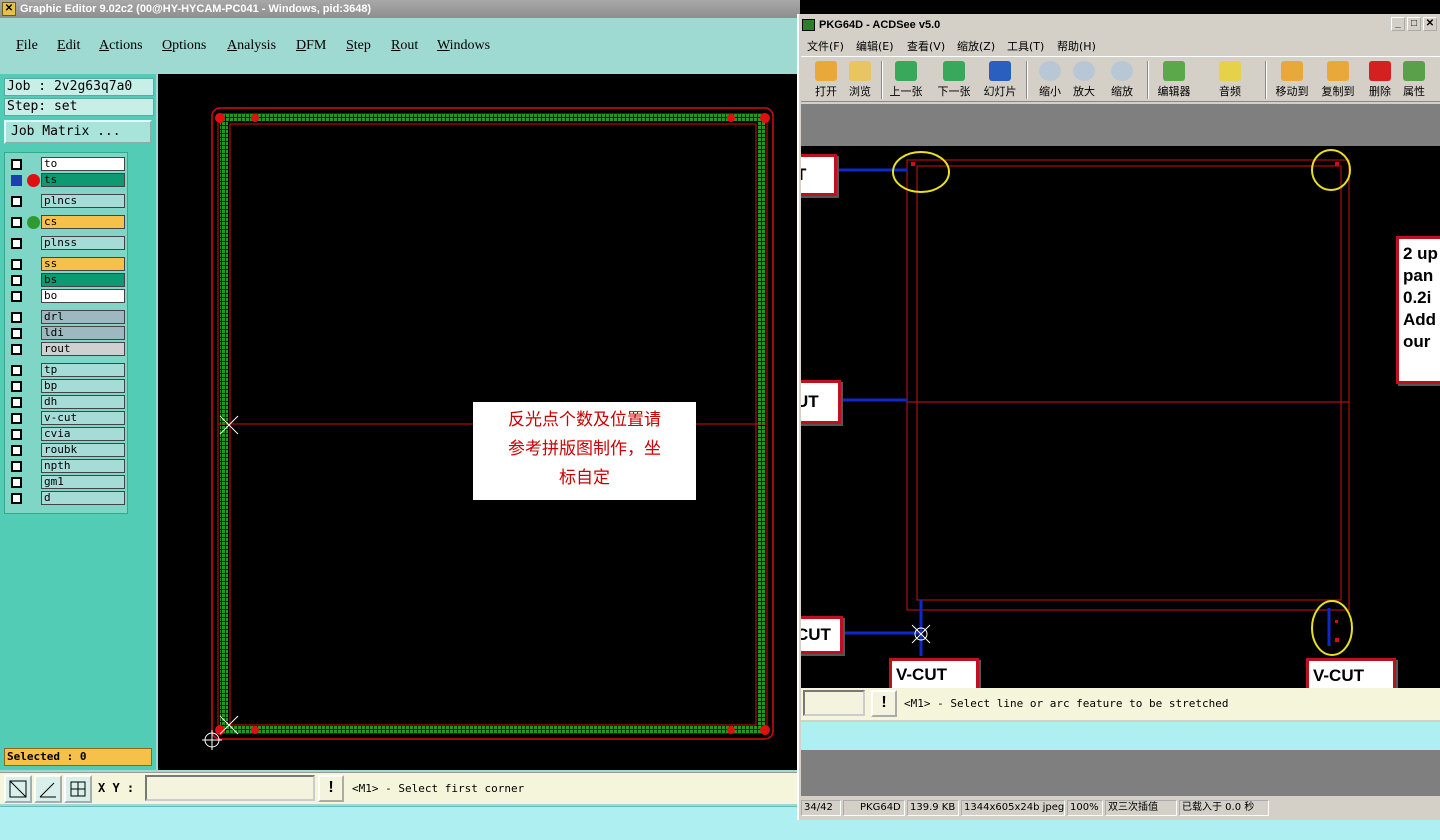 This screenshot has height=840, width=1440. What do you see at coordinates (1076, 46) in the screenshot?
I see `menu-help: 帮助(H)` at bounding box center [1076, 46].